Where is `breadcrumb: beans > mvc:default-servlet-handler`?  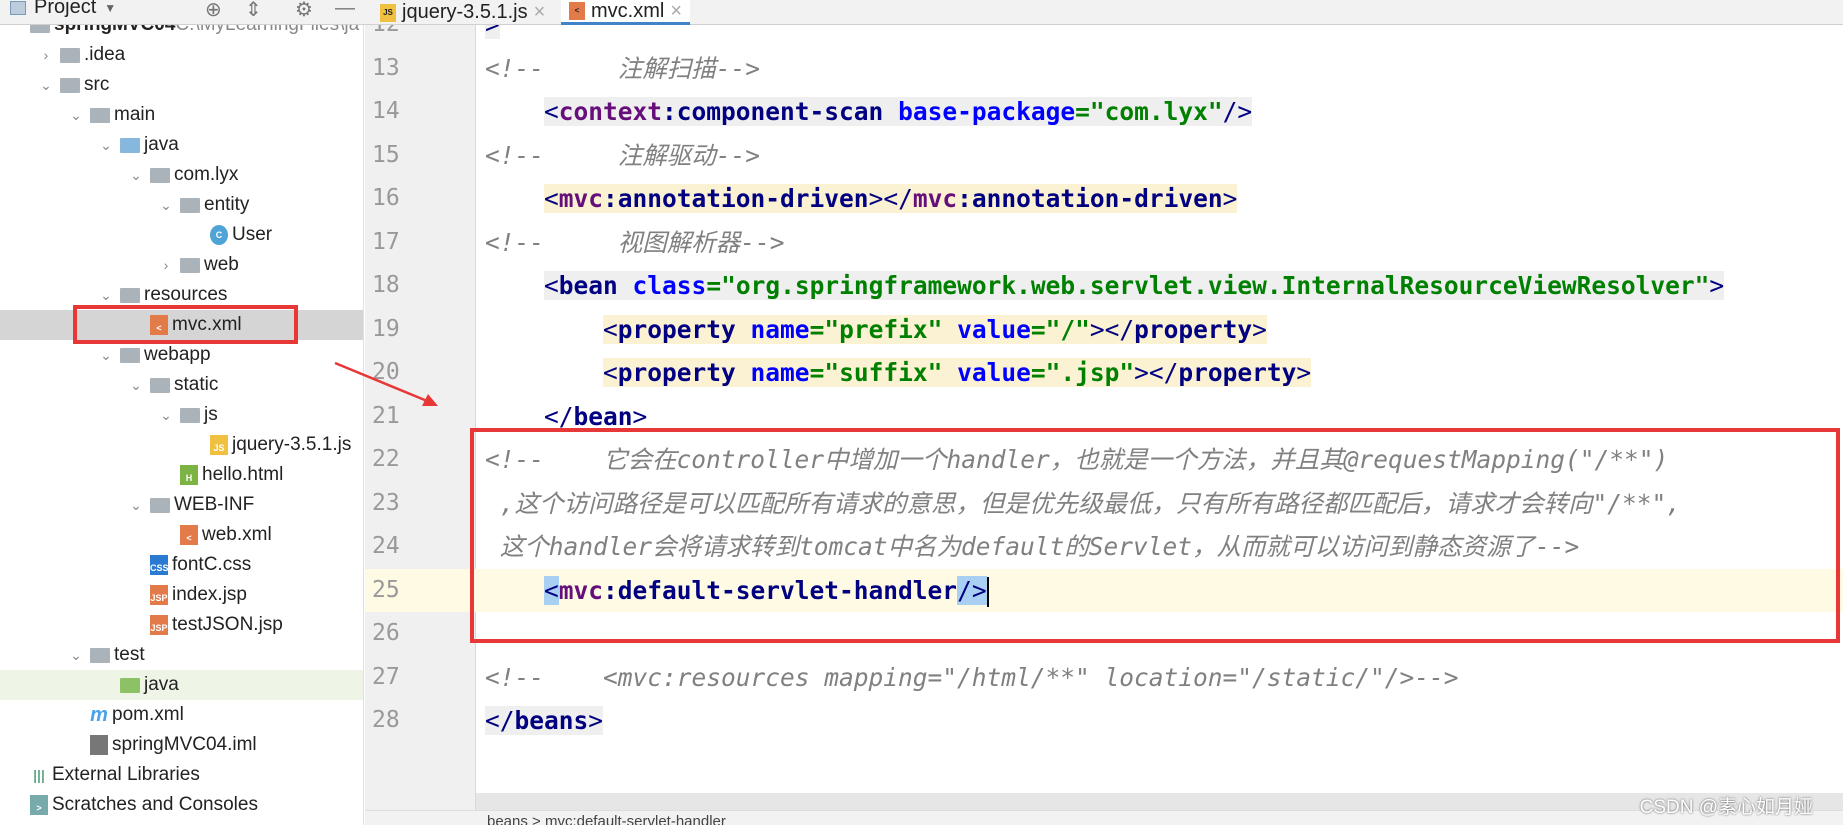 breadcrumb: beans > mvc:default-servlet-handler is located at coordinates (1104, 817).